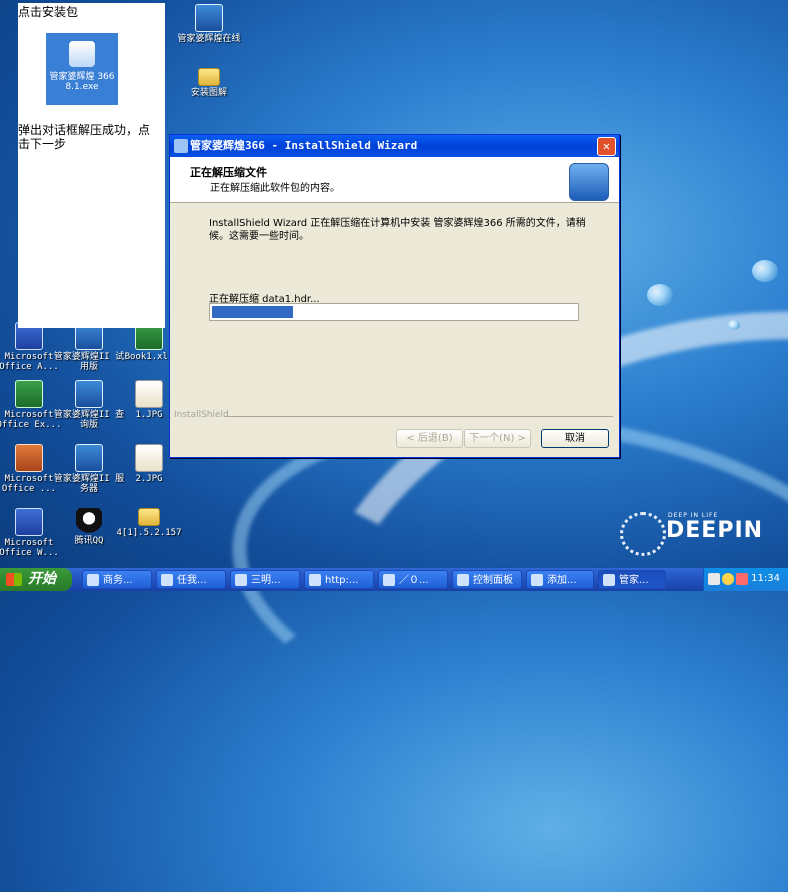  I want to click on desktop-icon-label: 安装图解, so click(208, 93).